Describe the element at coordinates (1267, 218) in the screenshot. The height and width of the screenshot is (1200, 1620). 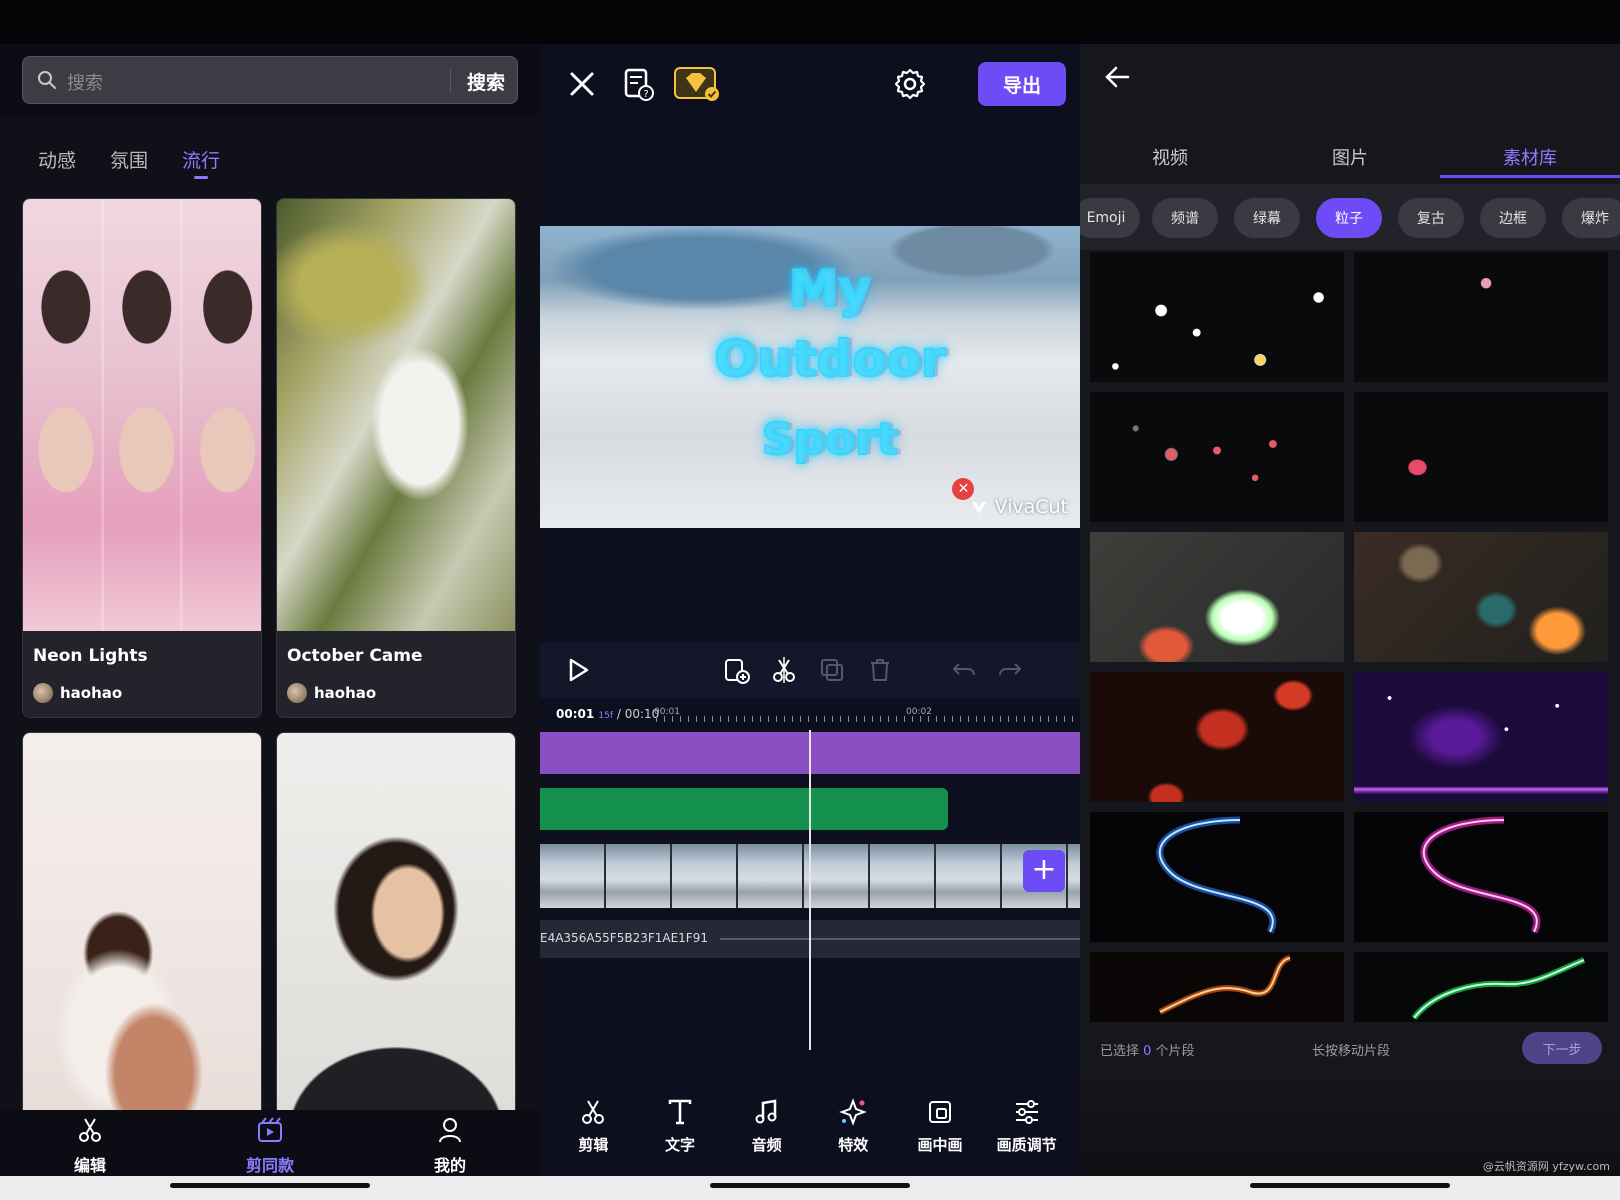
I see `chip-green-screen: 绿幕` at that location.